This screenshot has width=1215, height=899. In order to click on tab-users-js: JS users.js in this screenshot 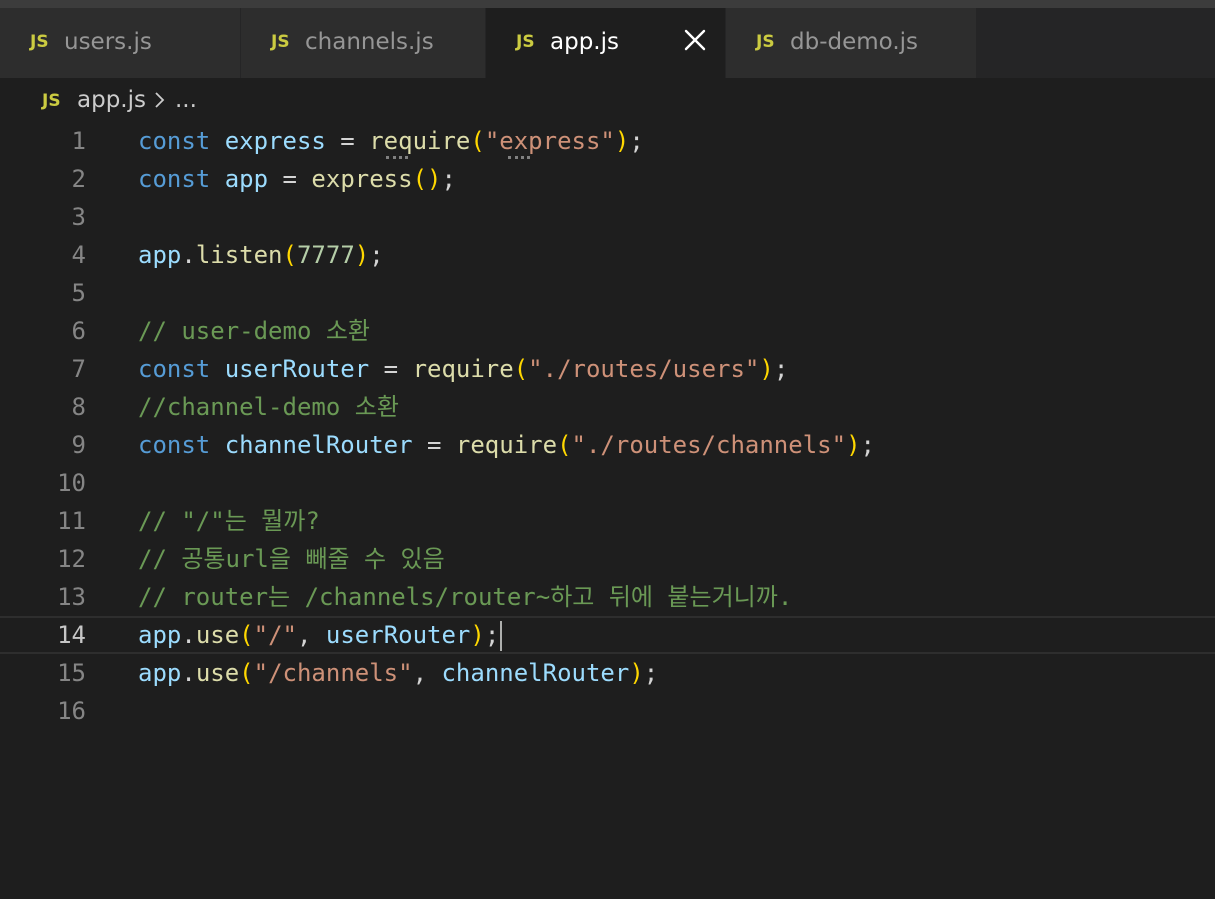, I will do `click(120, 43)`.